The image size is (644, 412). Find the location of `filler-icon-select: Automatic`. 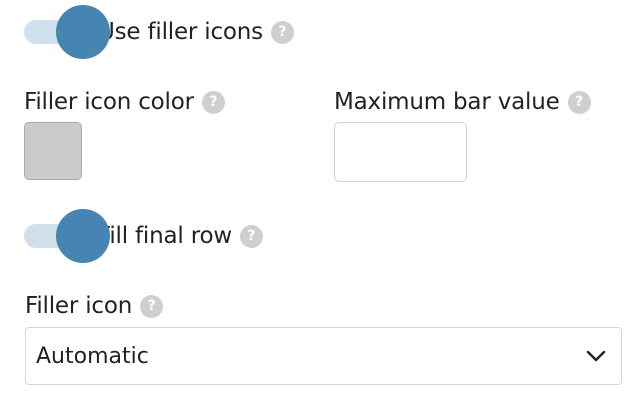

filler-icon-select: Automatic is located at coordinates (323, 356).